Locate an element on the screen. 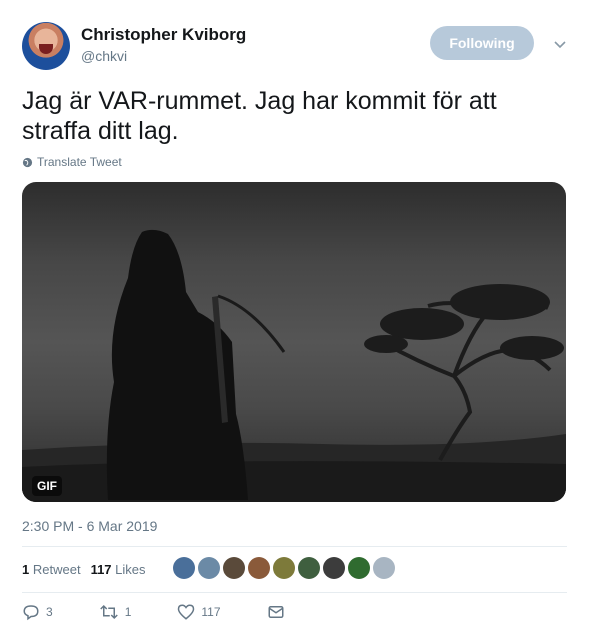  translate-tweet-link: Translate Tweet is located at coordinates (72, 162).